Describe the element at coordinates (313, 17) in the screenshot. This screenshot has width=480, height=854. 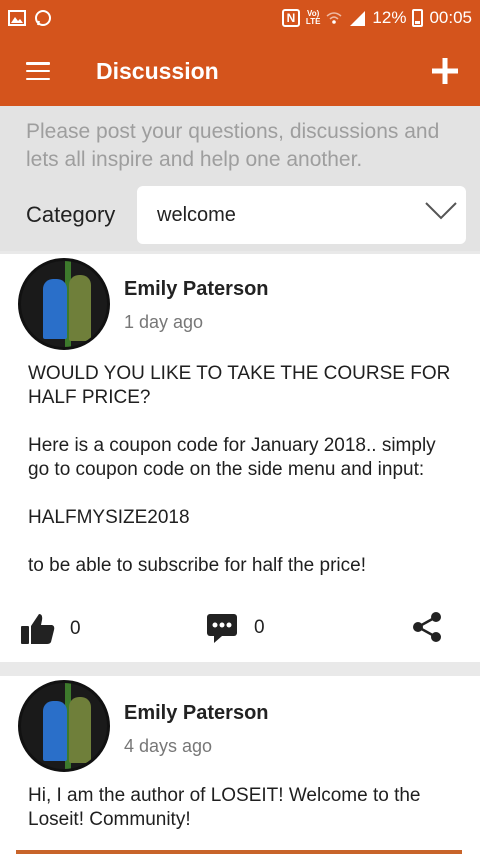
I see `volte-icon: Vo) LTE` at that location.